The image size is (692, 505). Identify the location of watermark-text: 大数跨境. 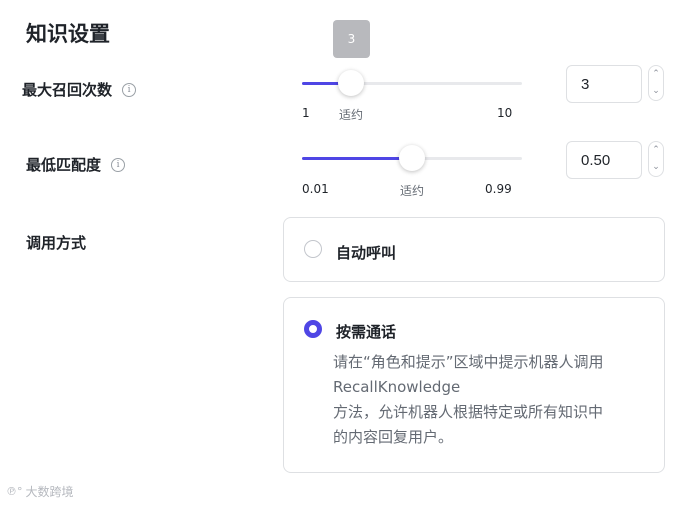
(49, 492).